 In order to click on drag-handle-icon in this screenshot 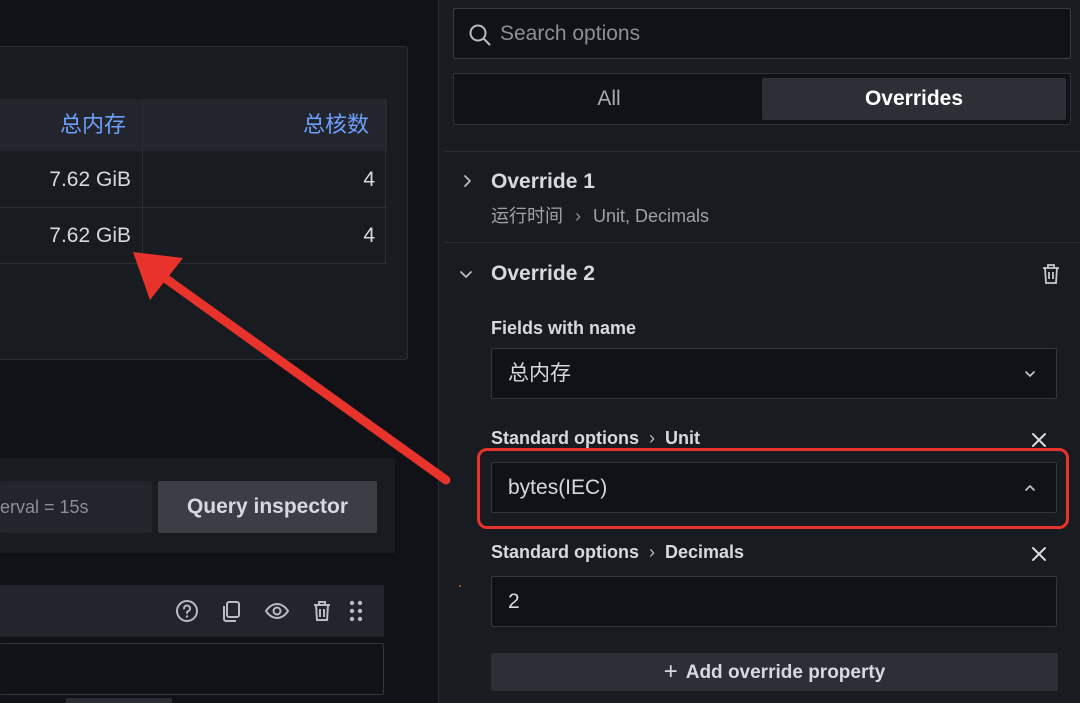, I will do `click(358, 611)`.